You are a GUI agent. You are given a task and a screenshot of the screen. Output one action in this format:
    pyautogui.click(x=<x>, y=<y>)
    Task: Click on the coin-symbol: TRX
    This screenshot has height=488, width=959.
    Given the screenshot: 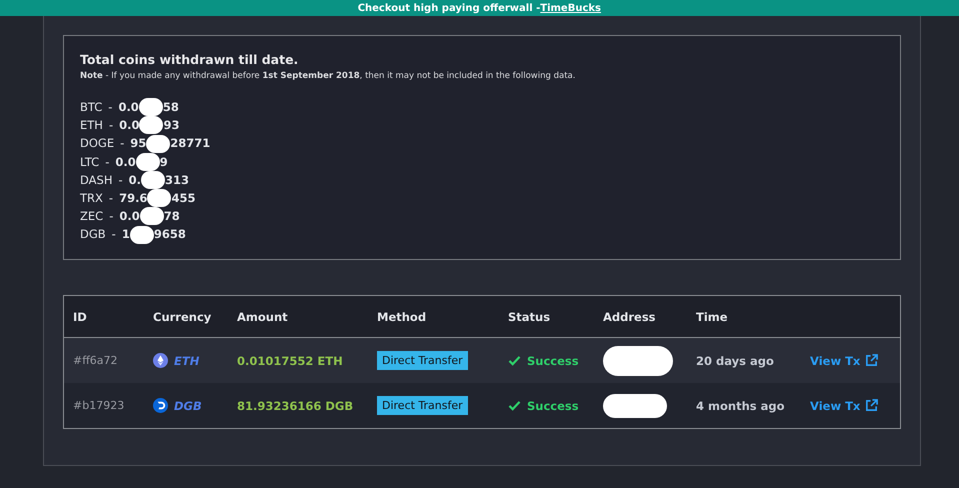 What is the action you would take?
    pyautogui.click(x=91, y=199)
    